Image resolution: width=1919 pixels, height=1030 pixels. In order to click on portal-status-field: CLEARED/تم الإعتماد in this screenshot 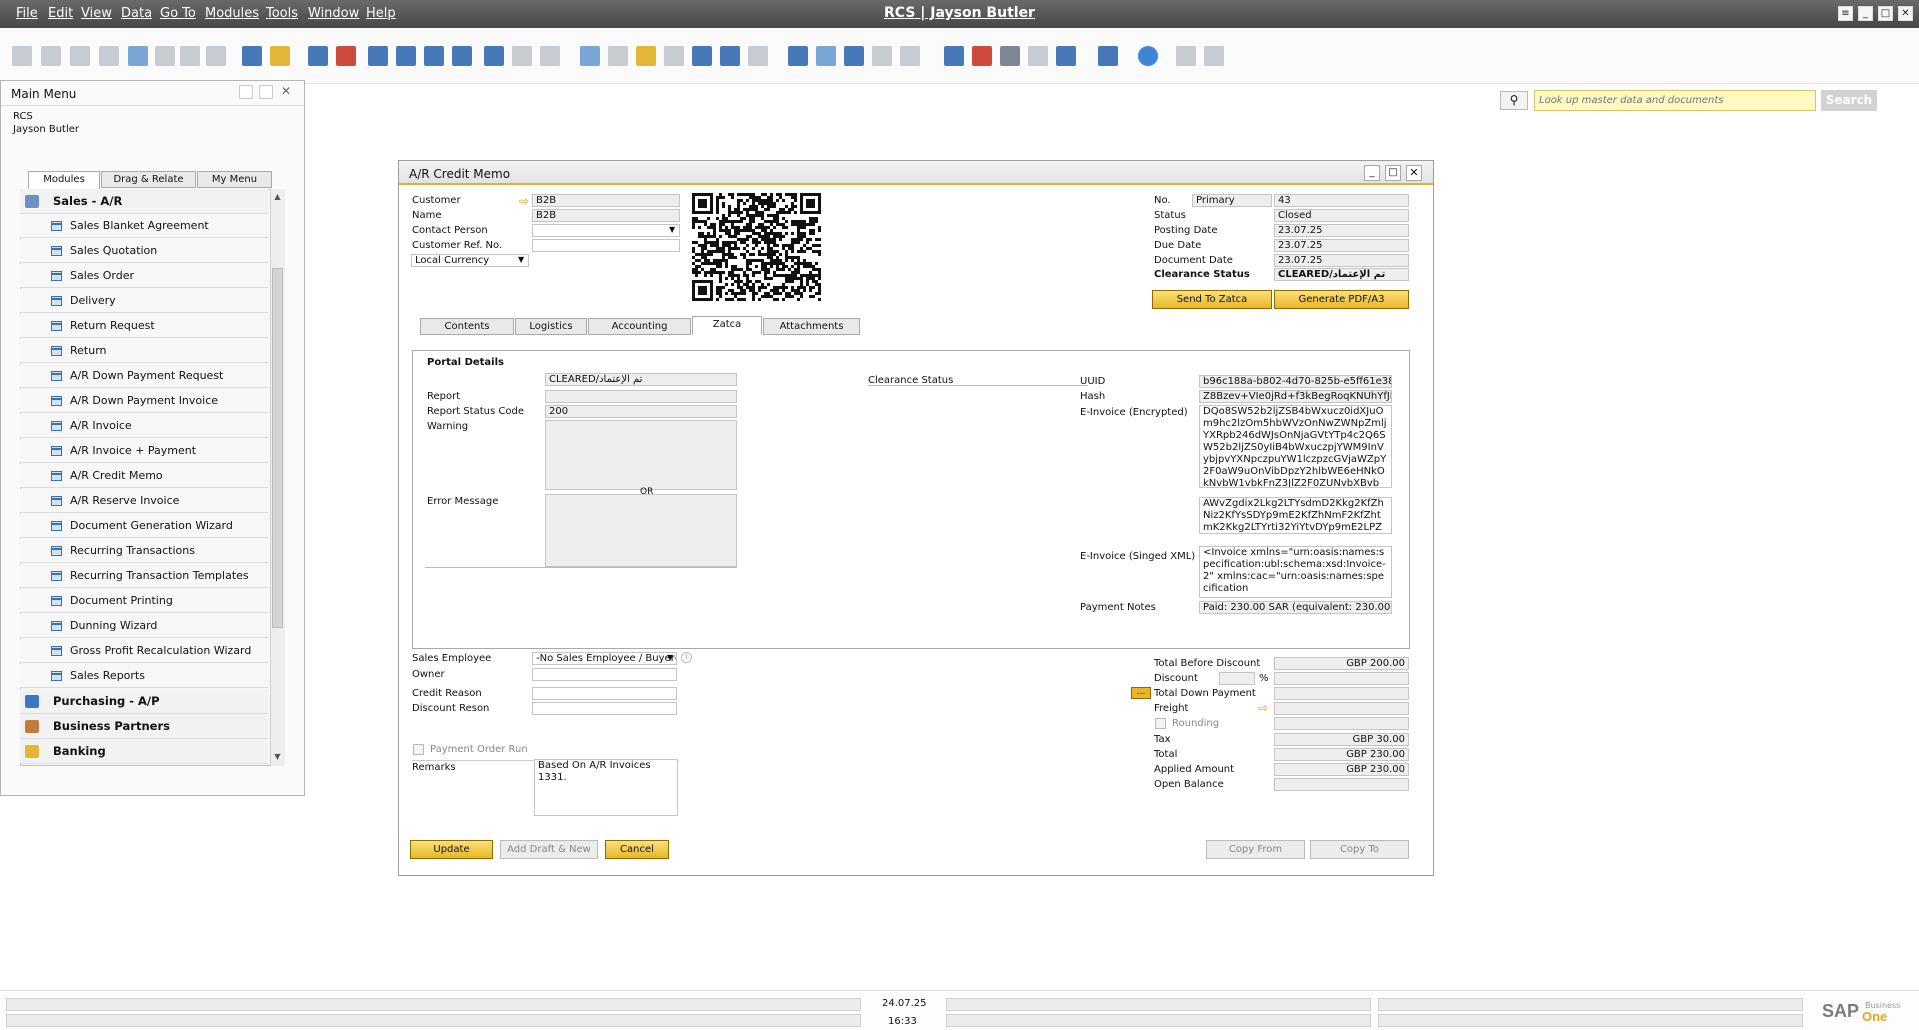, I will do `click(641, 379)`.